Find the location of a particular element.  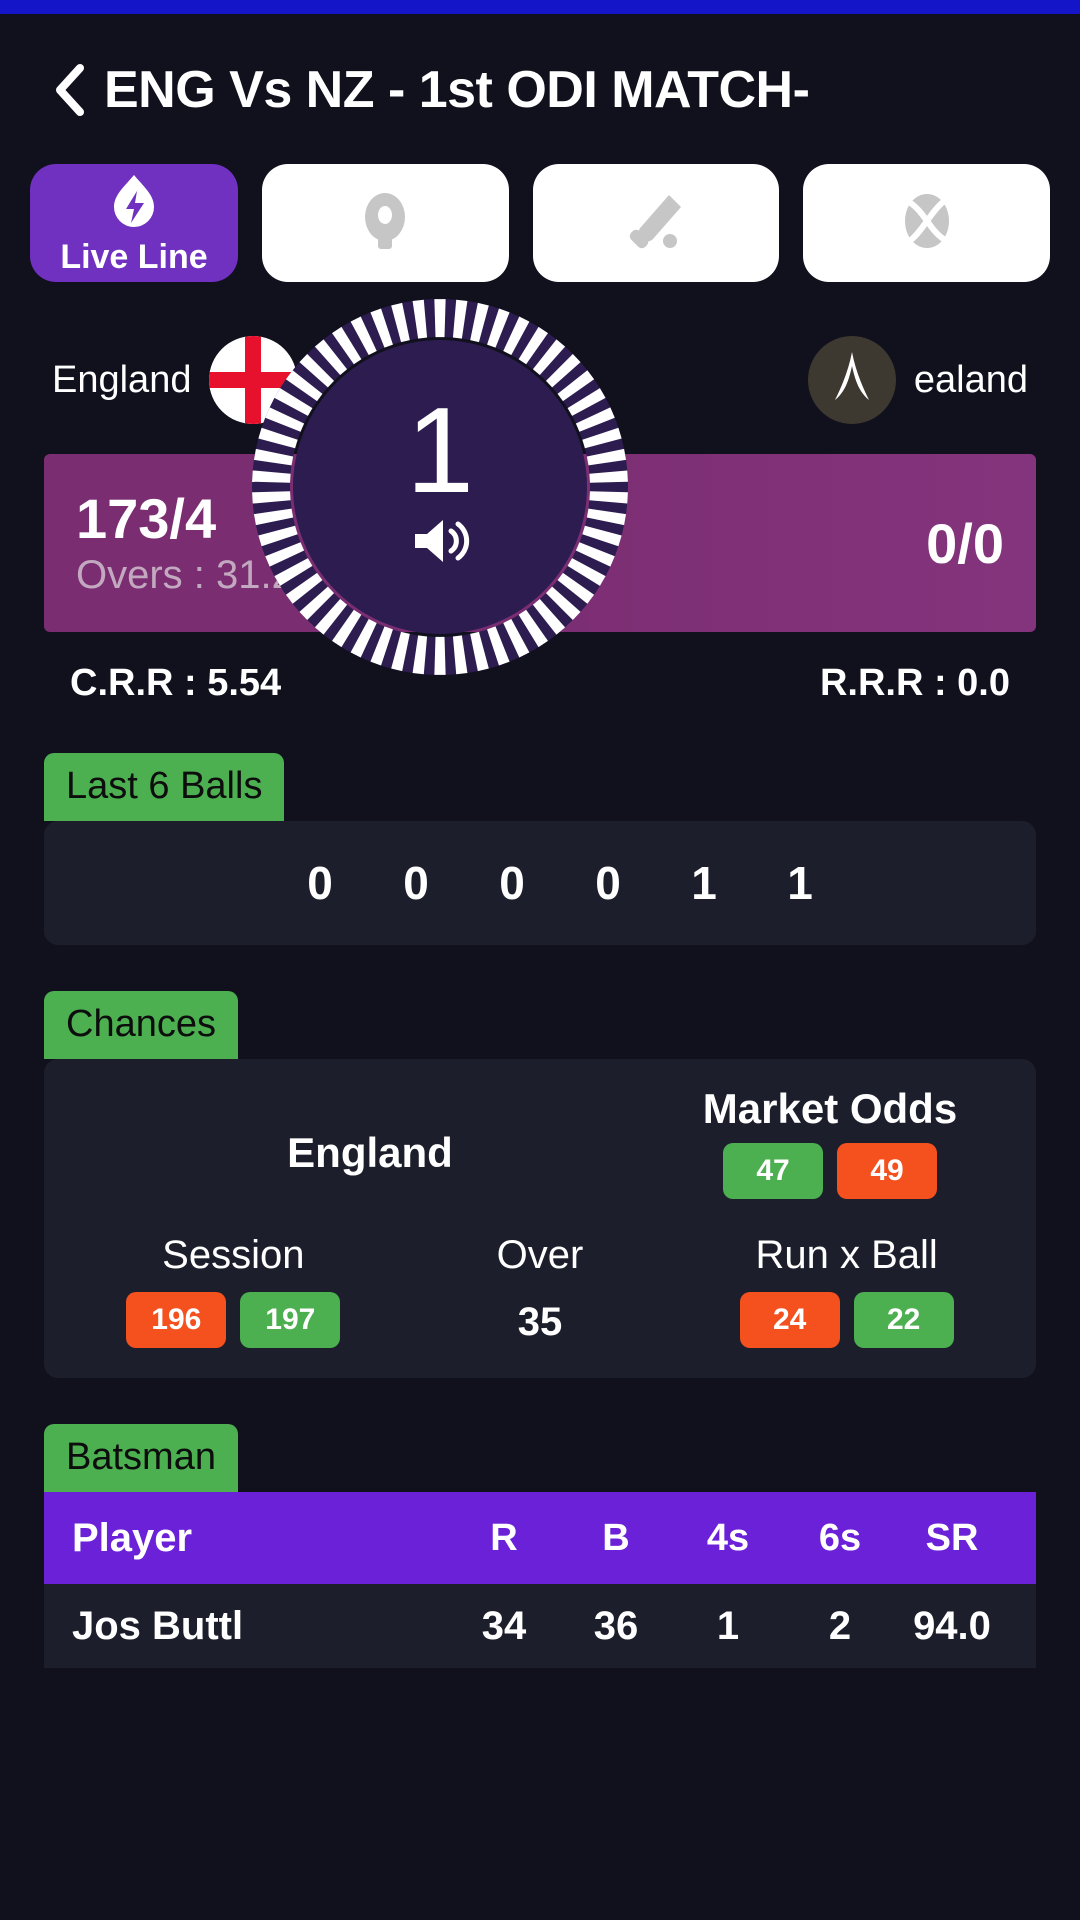

cell-strike-rate: 94.0 is located at coordinates (952, 1625).